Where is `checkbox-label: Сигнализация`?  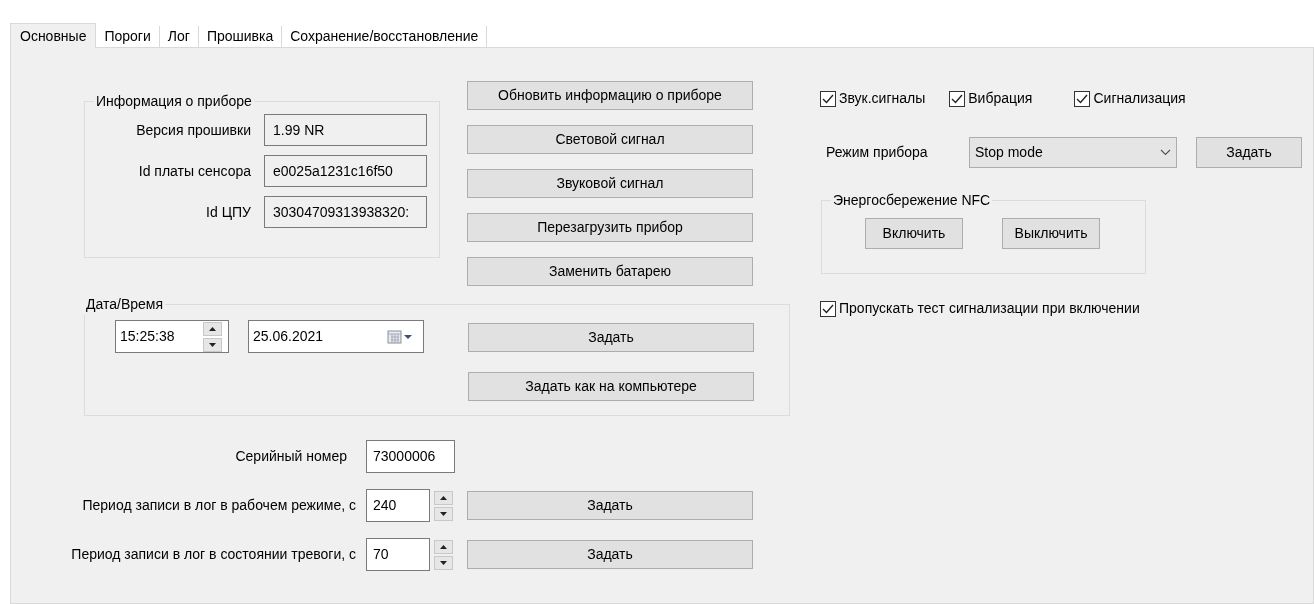 checkbox-label: Сигнализация is located at coordinates (1139, 98).